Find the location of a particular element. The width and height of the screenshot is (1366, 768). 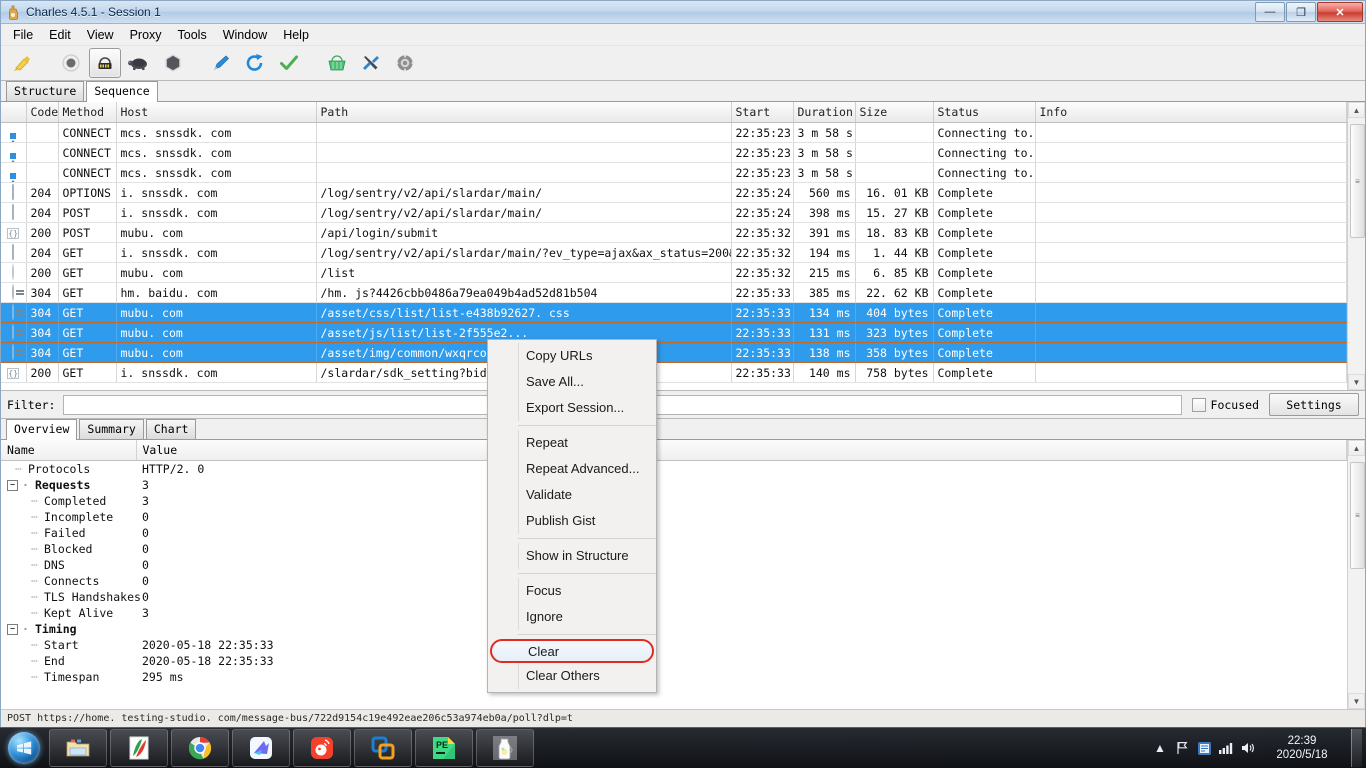

repeat-icon is located at coordinates (255, 63).